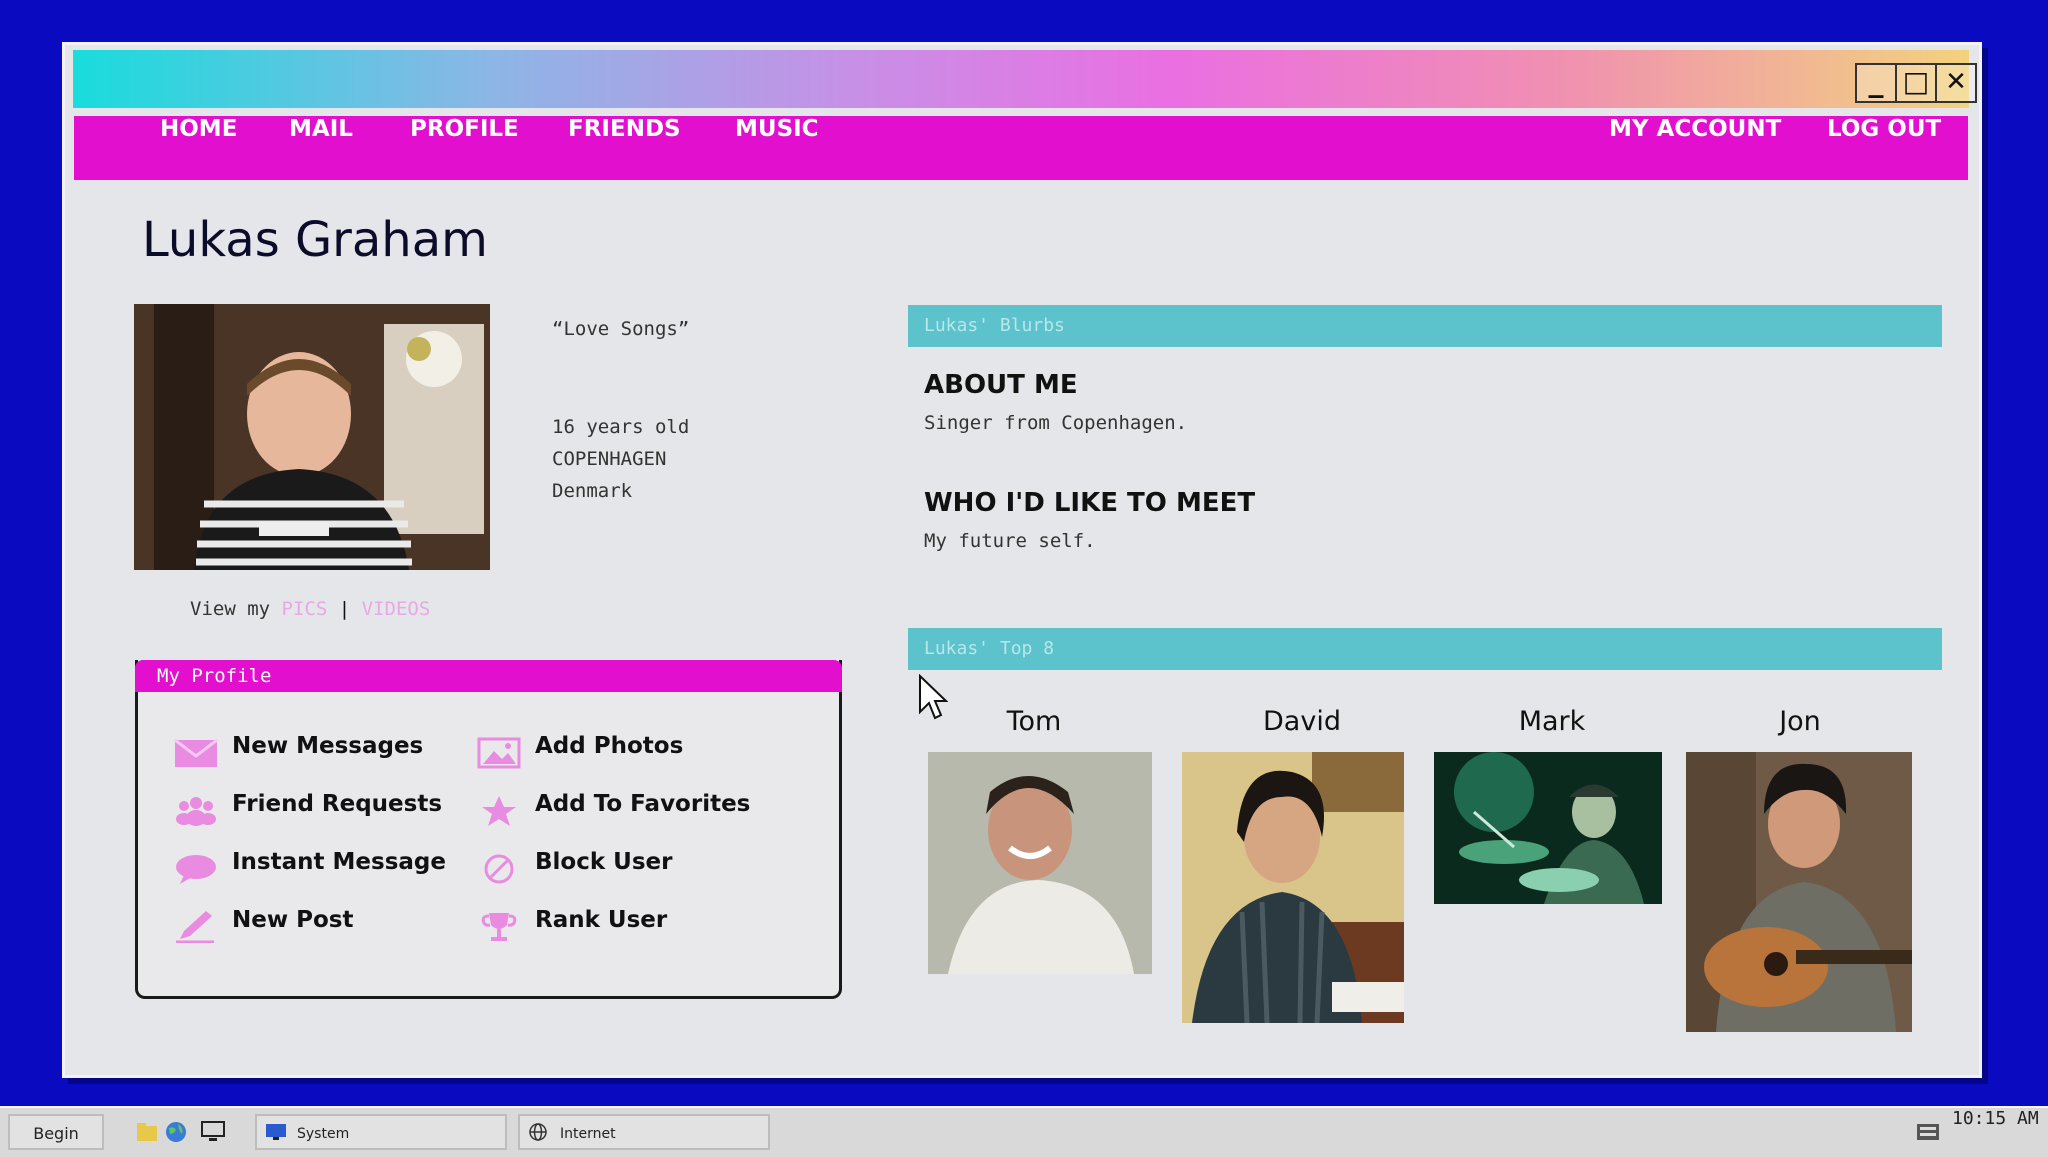 This screenshot has height=1157, width=2048. Describe the element at coordinates (1302, 721) in the screenshot. I see `friend-name-david: David` at that location.